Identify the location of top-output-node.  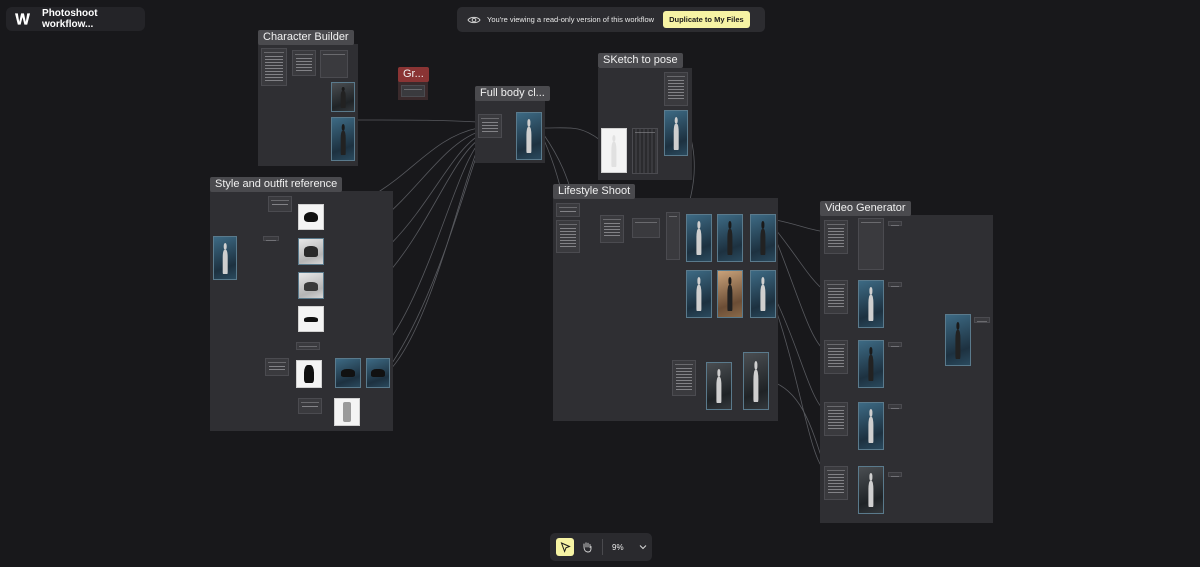
(348, 373).